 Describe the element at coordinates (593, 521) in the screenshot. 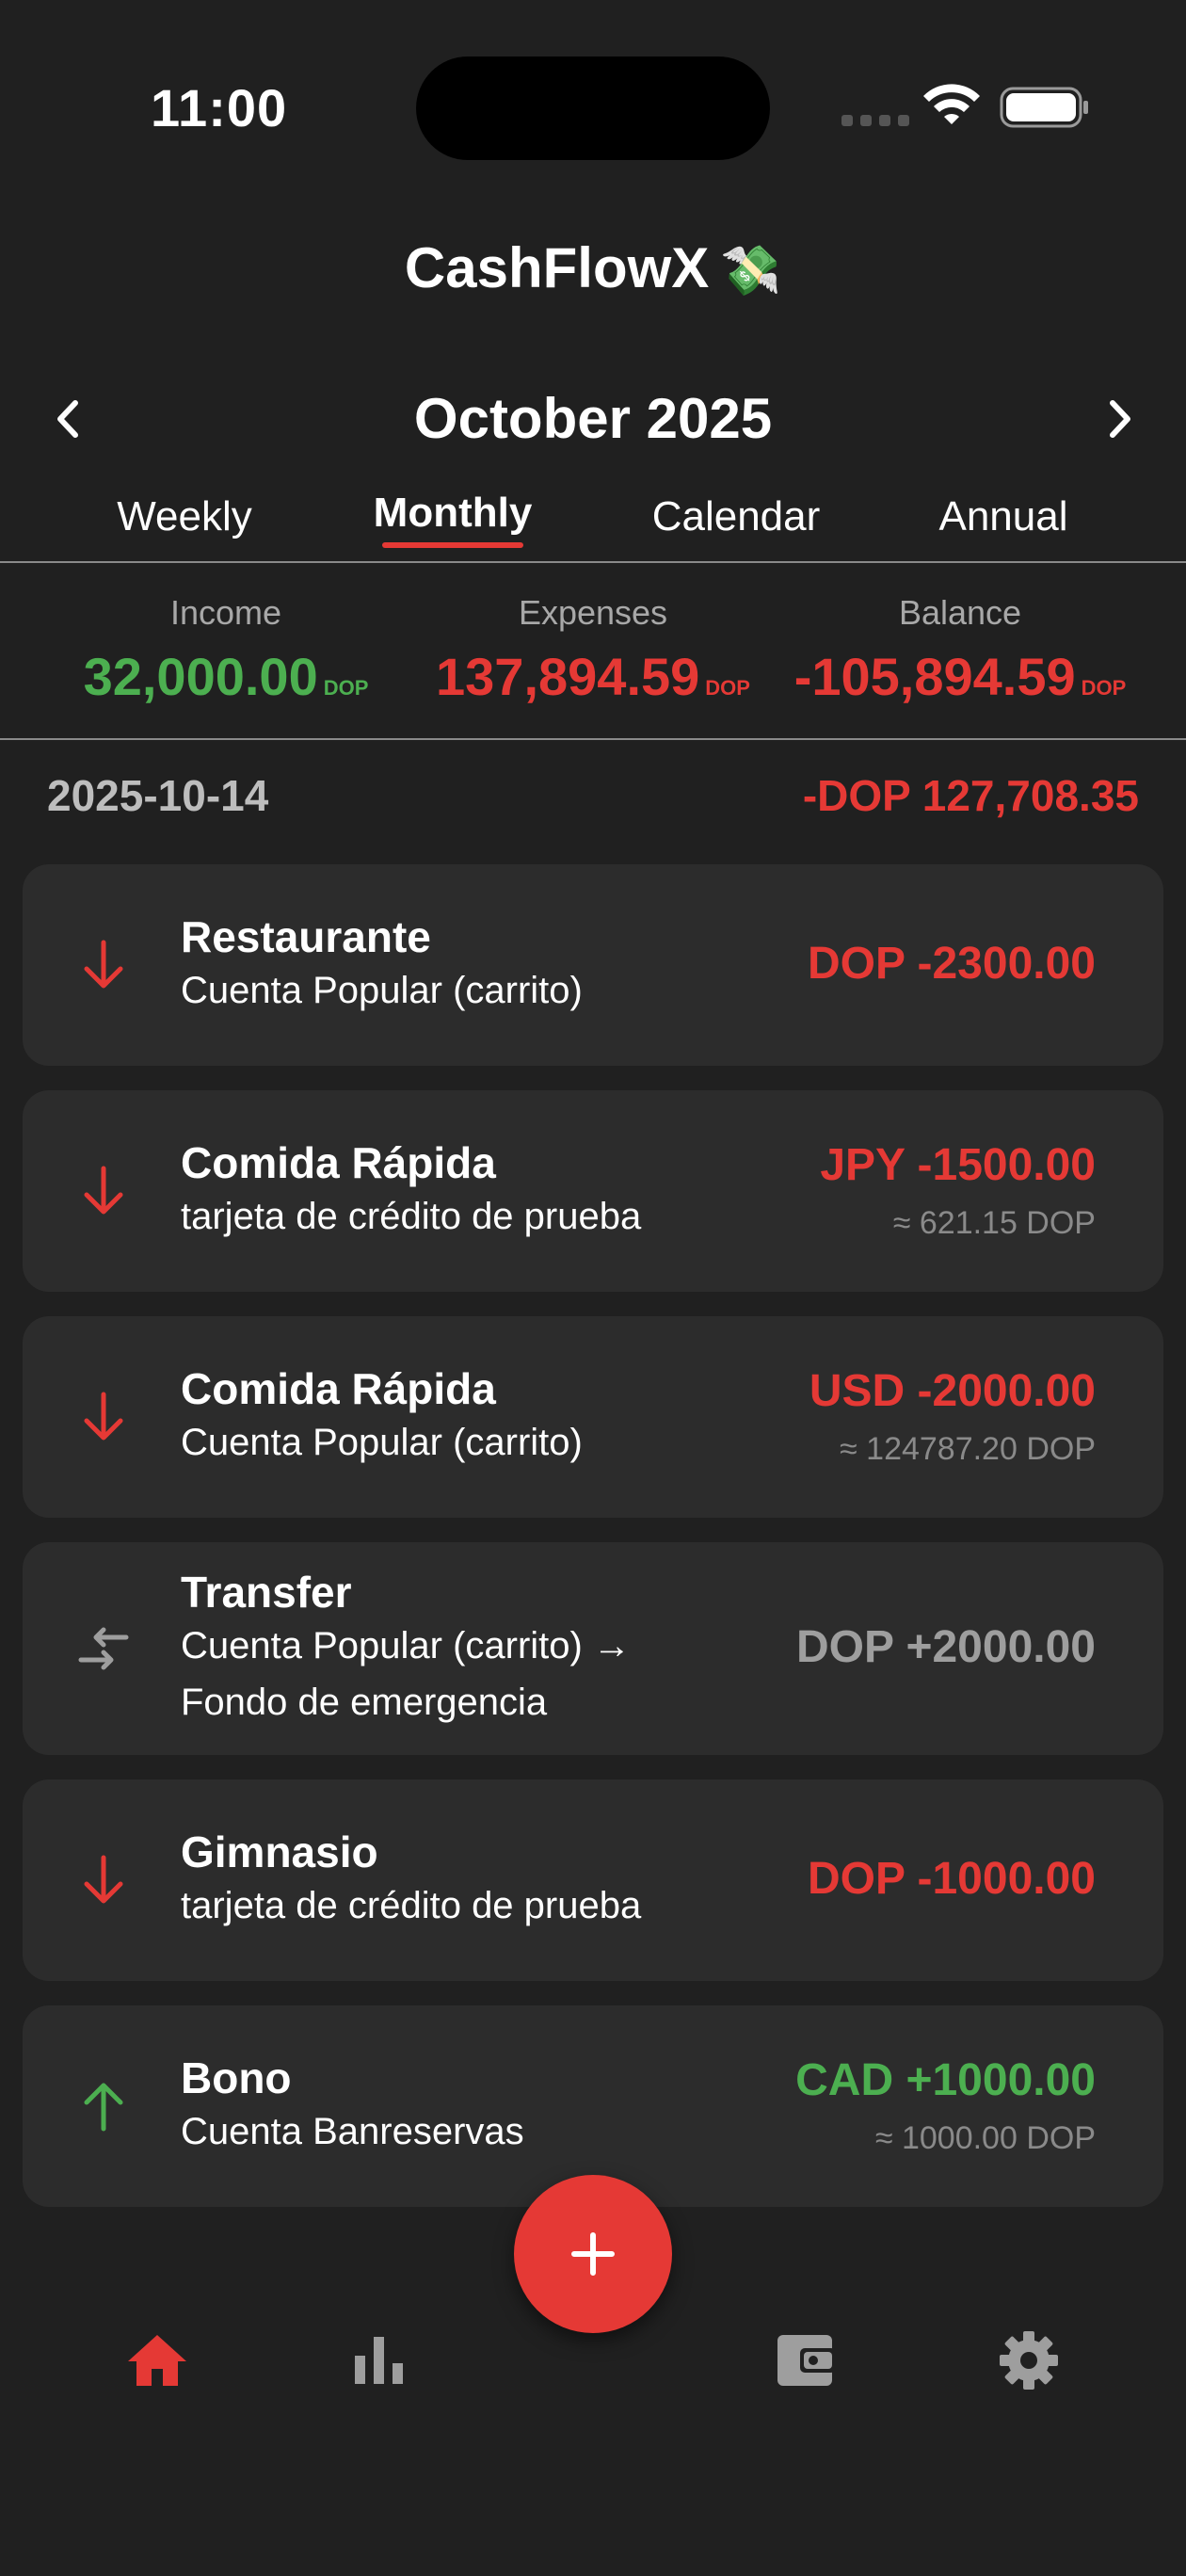

I see `period-tabs: Weekly Monthly Calendar Annual` at that location.